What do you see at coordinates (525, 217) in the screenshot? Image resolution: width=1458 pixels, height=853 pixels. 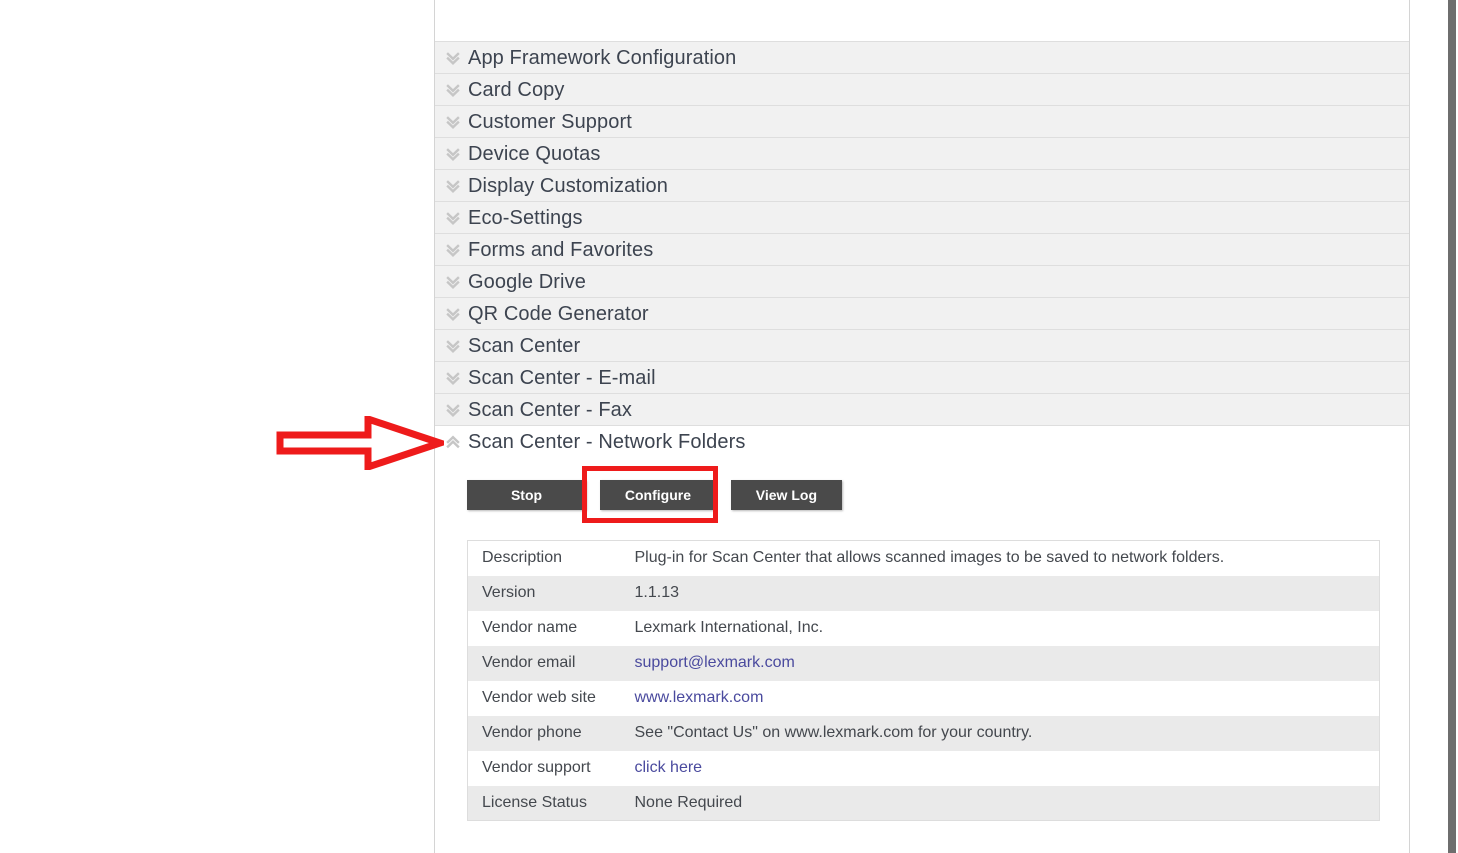 I see `app-row-label: Eco-Settings` at bounding box center [525, 217].